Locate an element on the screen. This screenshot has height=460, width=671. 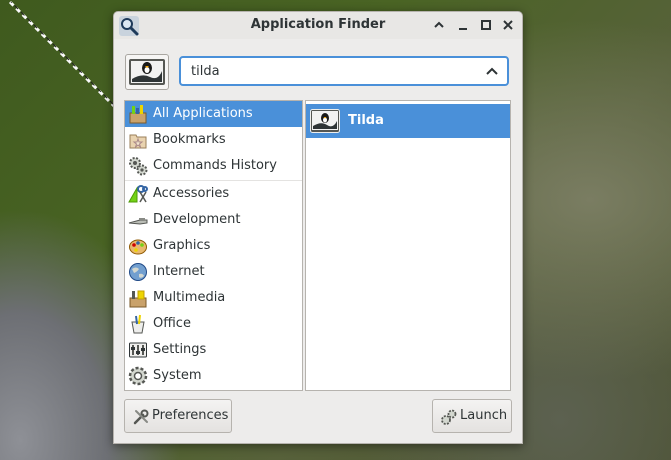
system-icon is located at coordinates (138, 376).